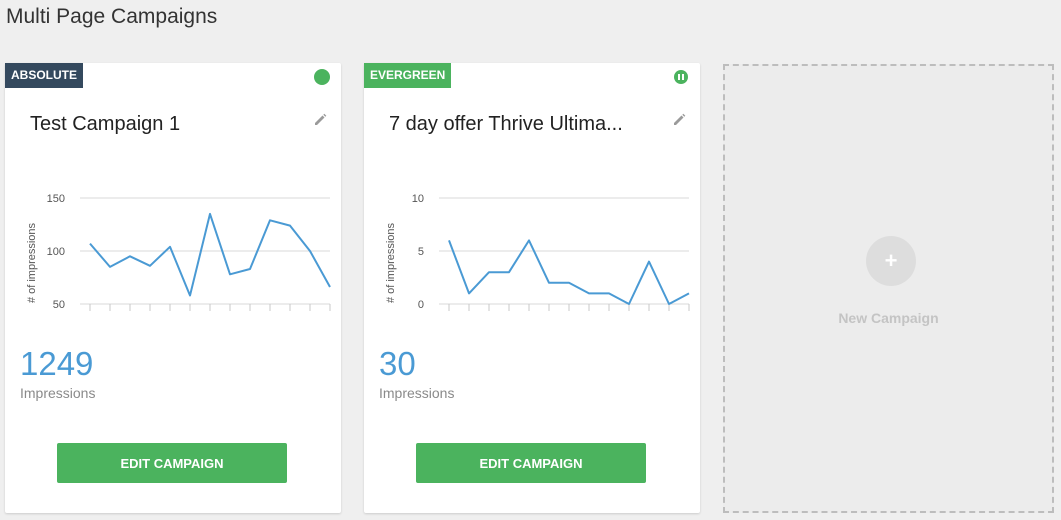 Image resolution: width=1061 pixels, height=520 pixels. I want to click on y-tick-label: 0, so click(421, 305).